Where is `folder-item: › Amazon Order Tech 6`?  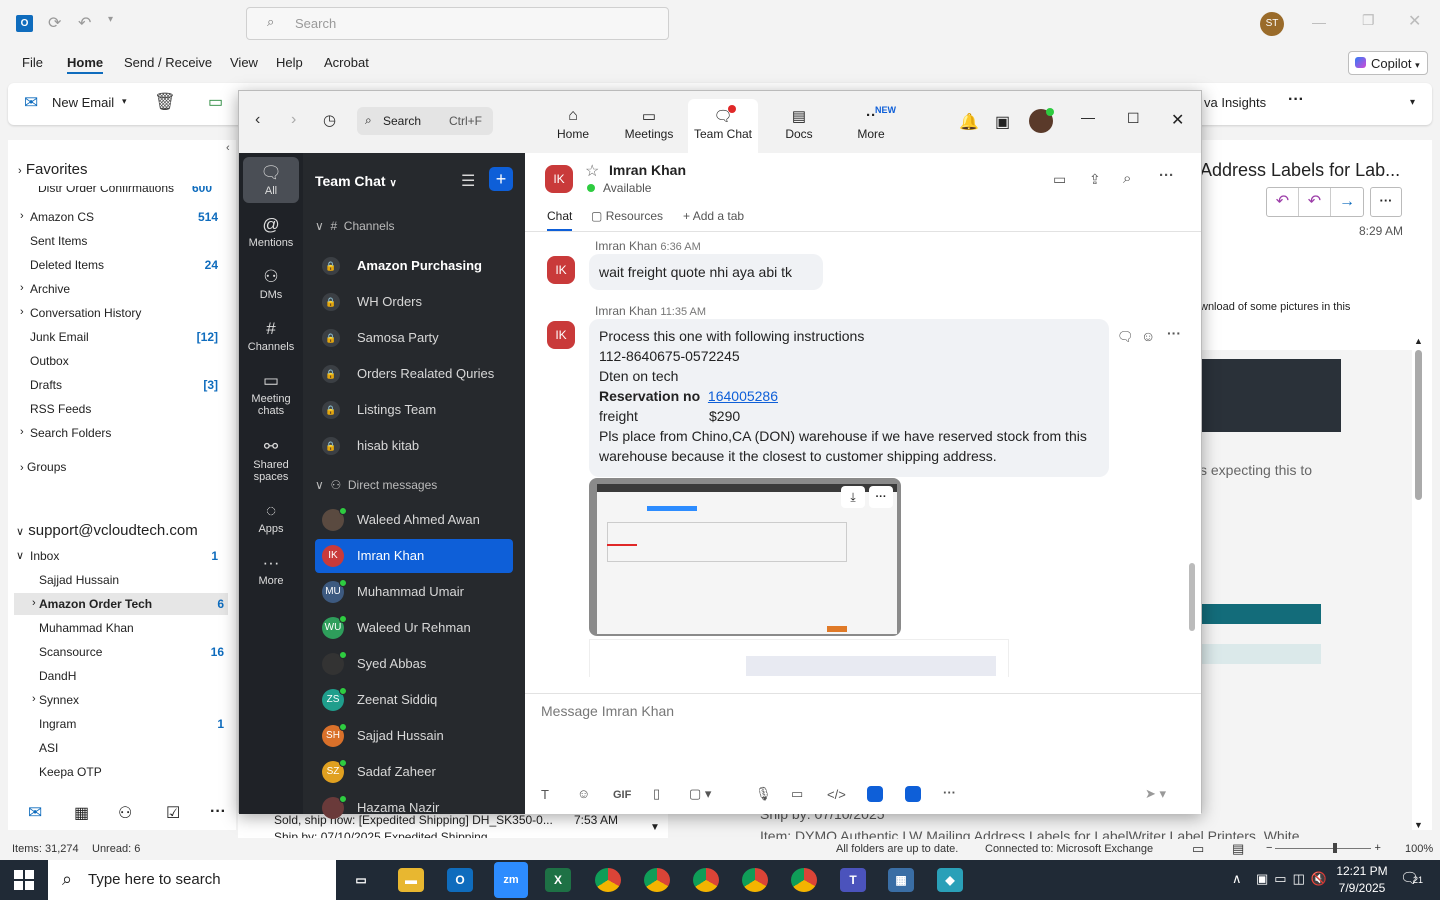
folder-item: › Amazon Order Tech 6 is located at coordinates (121, 604).